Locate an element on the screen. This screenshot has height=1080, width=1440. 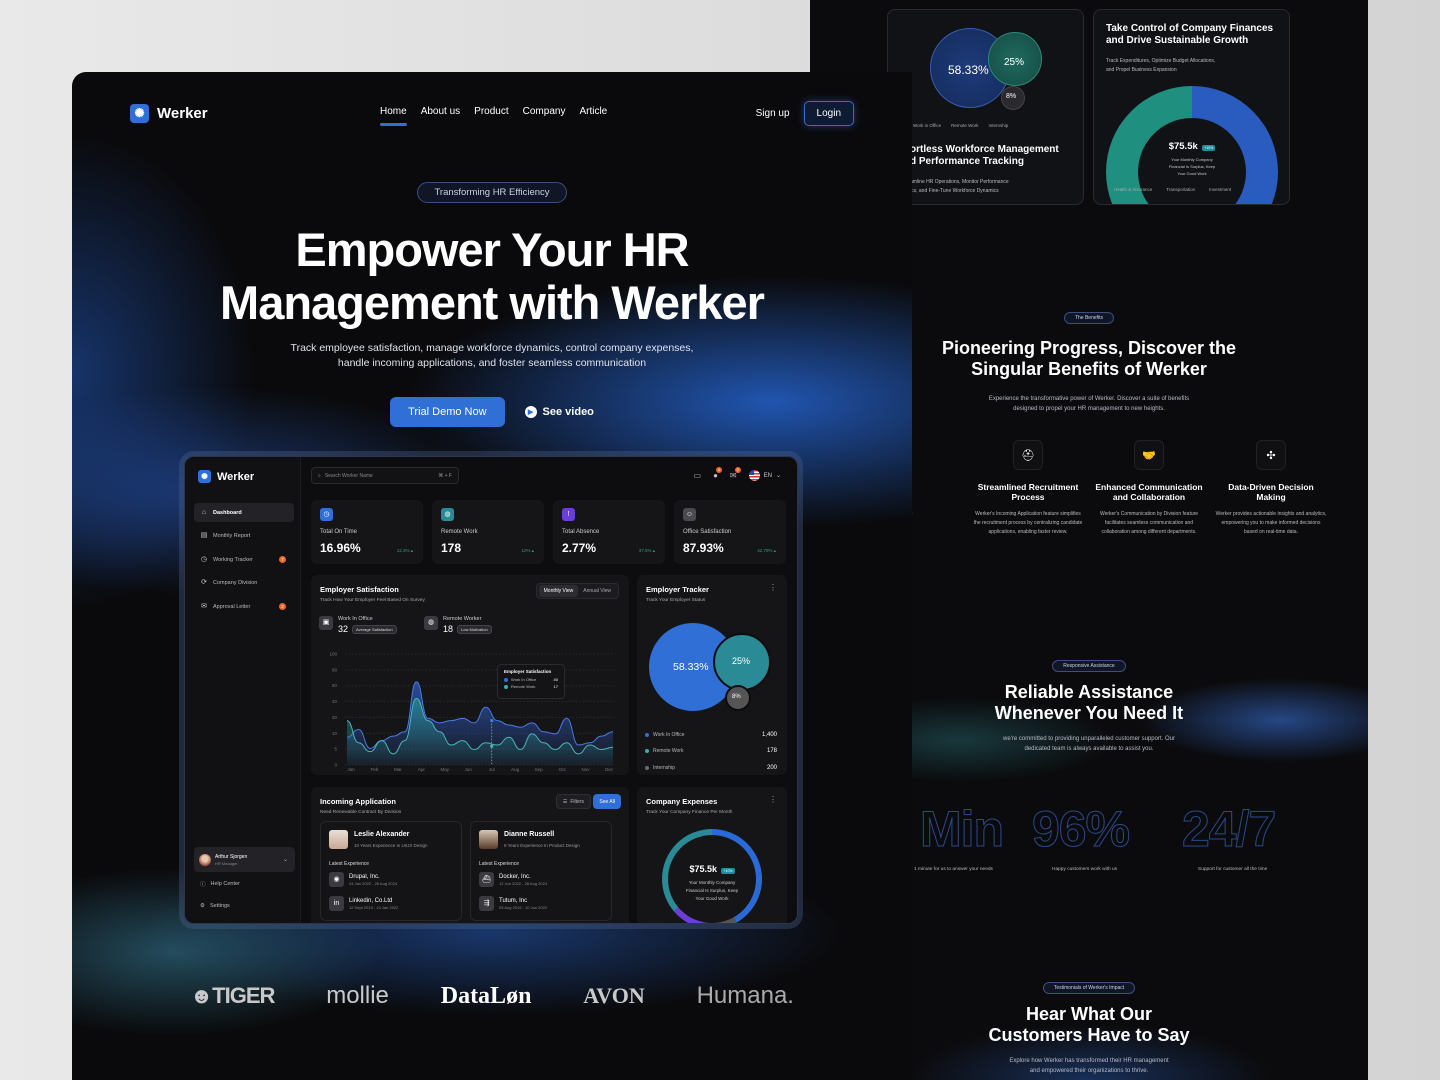
panel-subtitle: Need Renewable Contract By Division is located at coordinates (361, 812).